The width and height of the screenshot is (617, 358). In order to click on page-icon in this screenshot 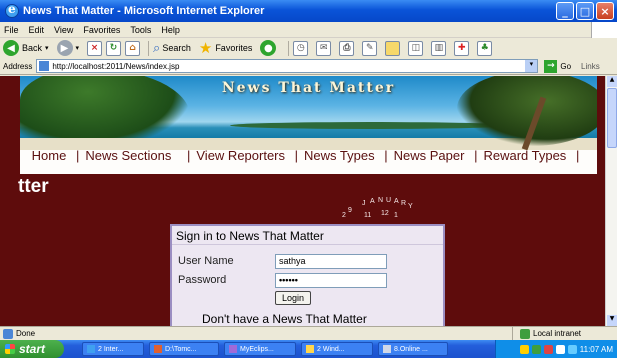, I will do `click(44, 66)`.